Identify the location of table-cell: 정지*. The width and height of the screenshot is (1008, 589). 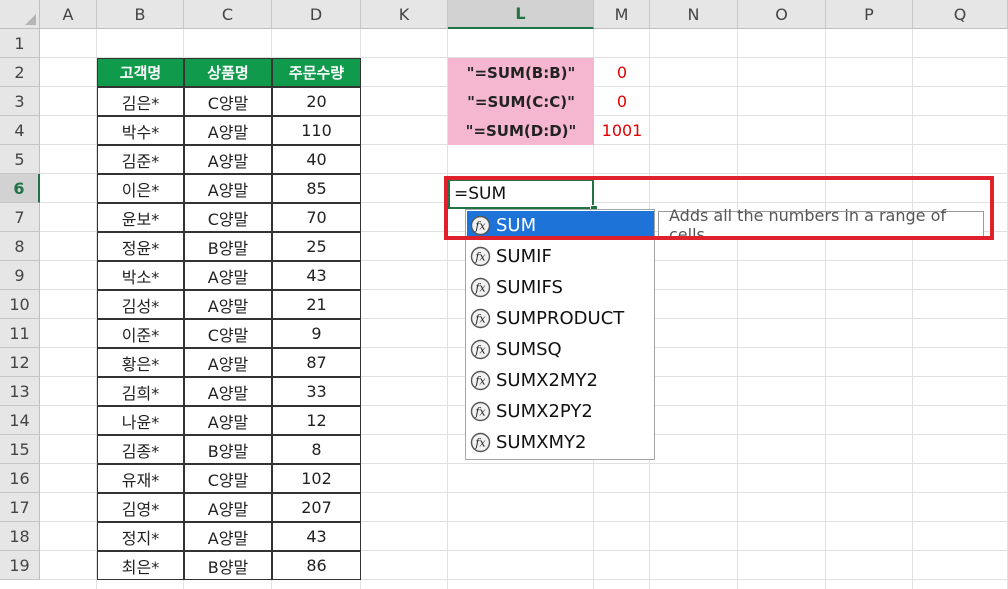
(140, 536).